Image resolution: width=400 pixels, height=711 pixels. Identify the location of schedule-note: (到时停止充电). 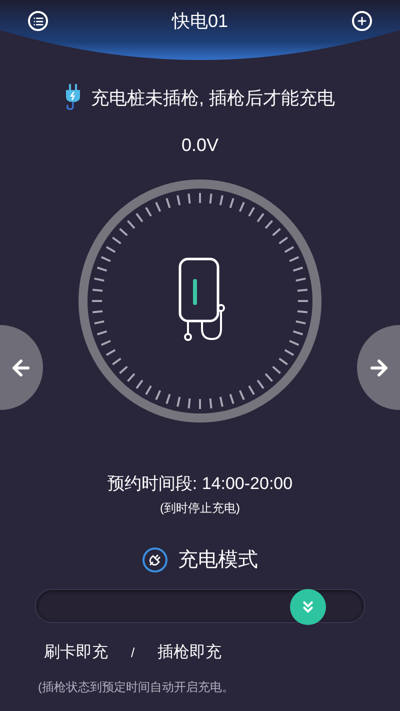
(200, 508).